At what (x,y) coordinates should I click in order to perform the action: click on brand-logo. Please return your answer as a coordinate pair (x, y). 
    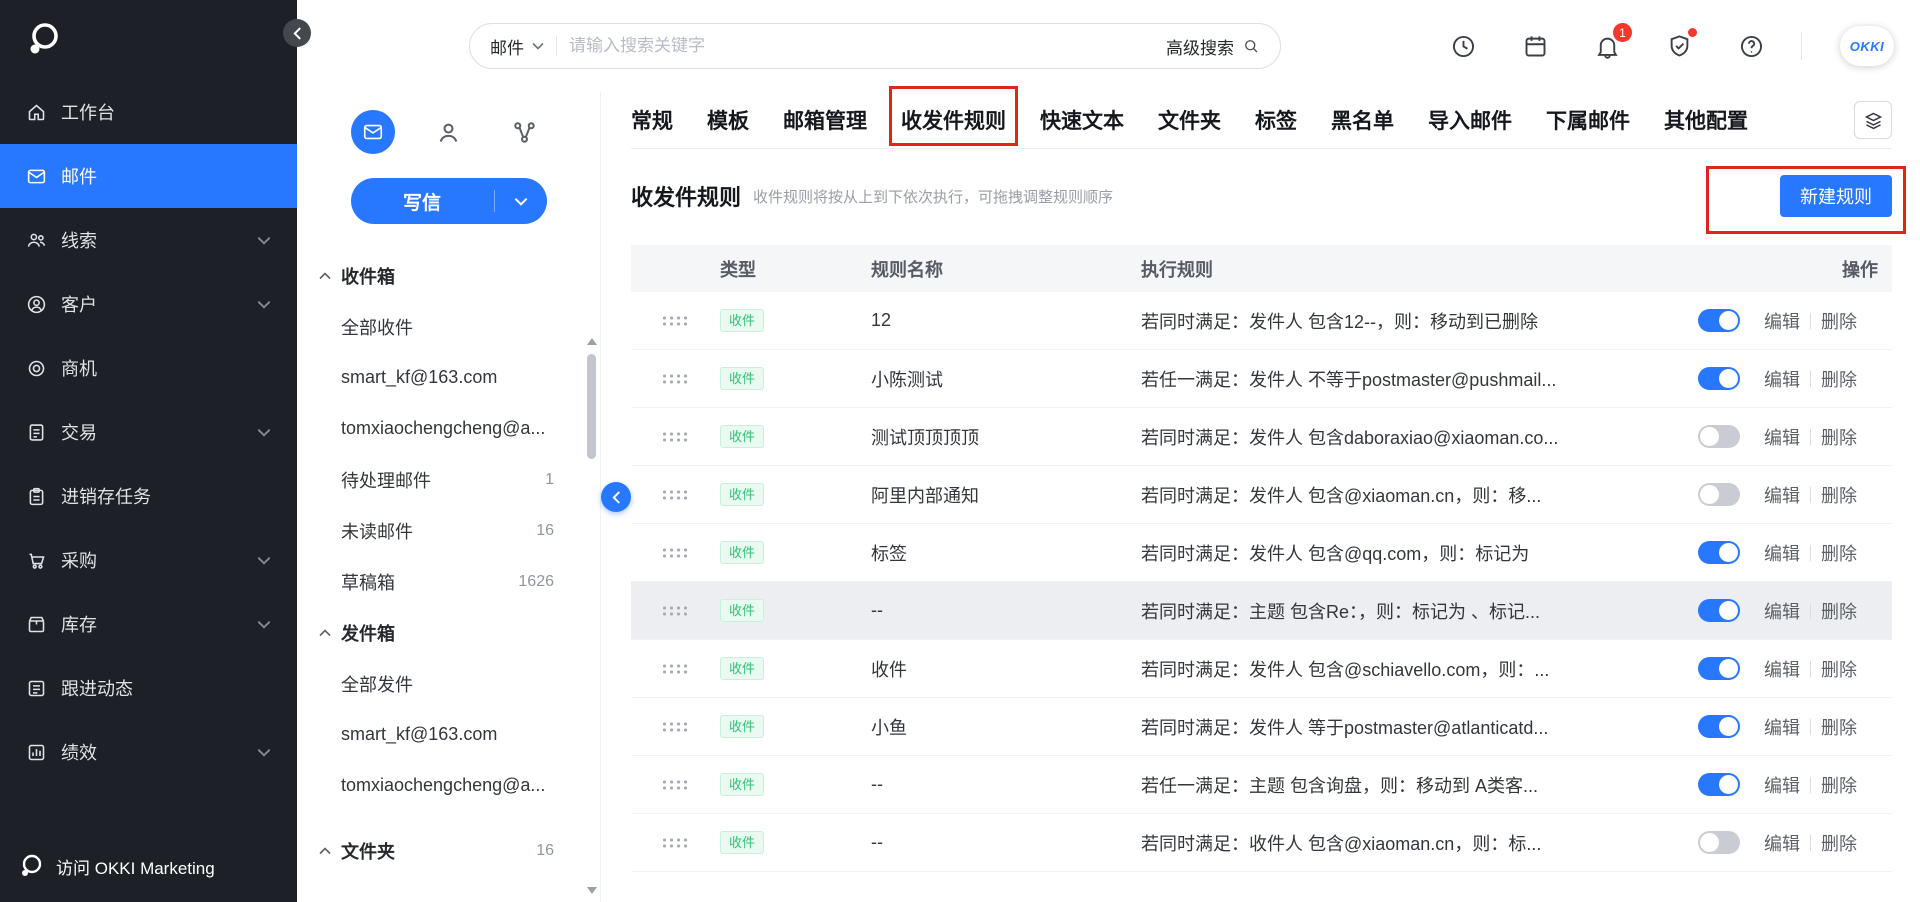
    Looking at the image, I should click on (148, 40).